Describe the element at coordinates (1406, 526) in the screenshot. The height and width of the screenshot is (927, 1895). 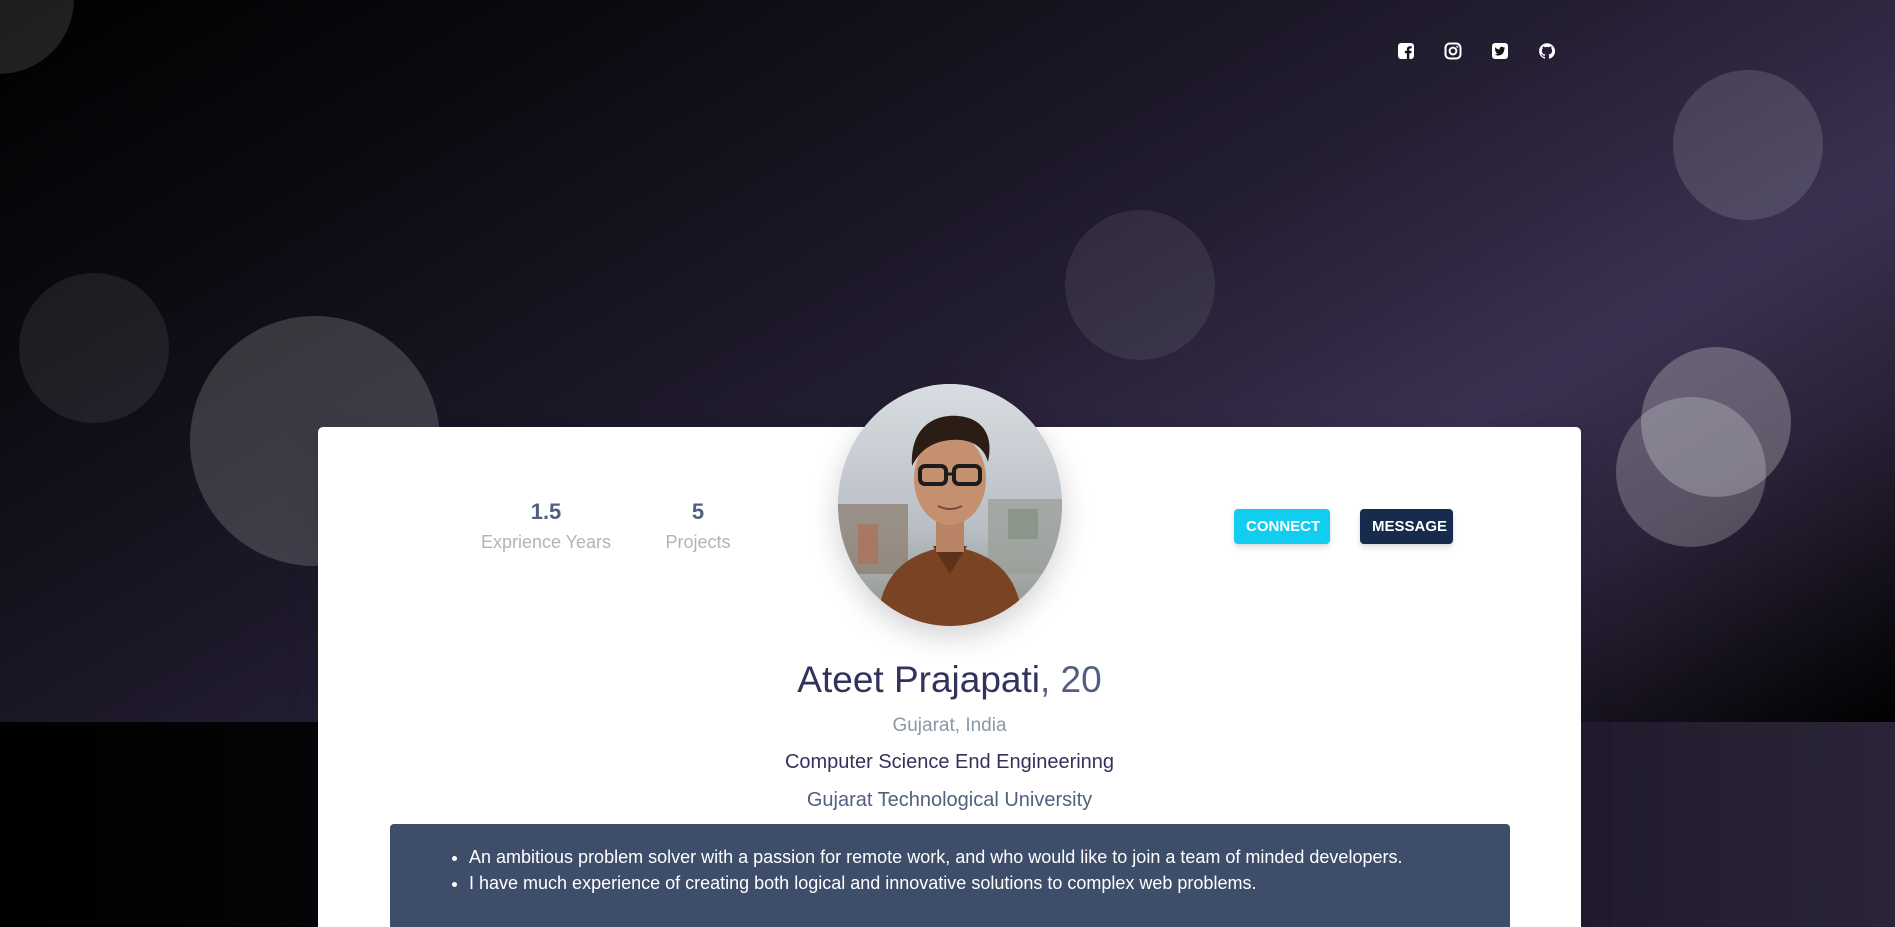
I see `message-button: MESSAGE` at that location.